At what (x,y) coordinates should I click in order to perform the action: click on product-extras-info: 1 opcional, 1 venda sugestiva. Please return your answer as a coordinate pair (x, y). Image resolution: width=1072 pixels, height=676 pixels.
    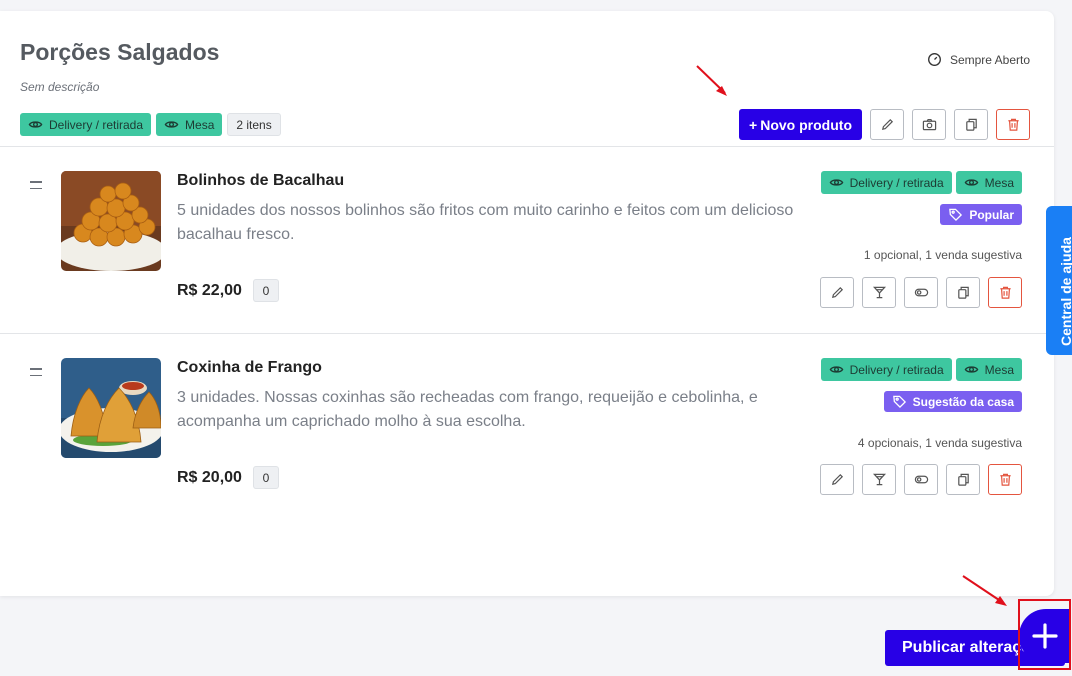
    Looking at the image, I should click on (942, 255).